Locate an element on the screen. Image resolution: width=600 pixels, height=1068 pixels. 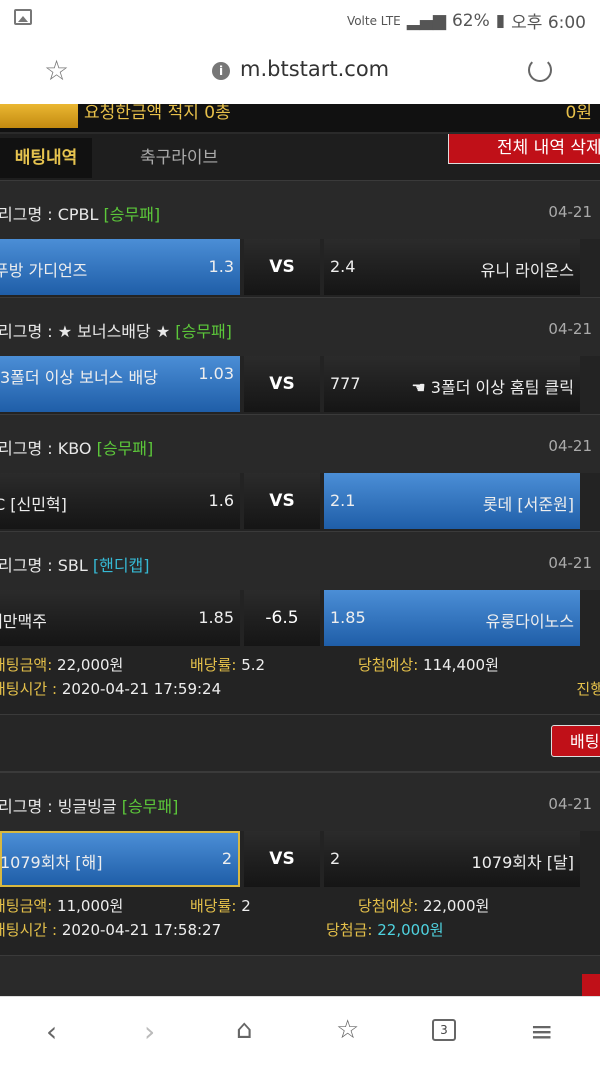
delete-all-button: 전체 내역 삭제 is located at coordinates (524, 149).